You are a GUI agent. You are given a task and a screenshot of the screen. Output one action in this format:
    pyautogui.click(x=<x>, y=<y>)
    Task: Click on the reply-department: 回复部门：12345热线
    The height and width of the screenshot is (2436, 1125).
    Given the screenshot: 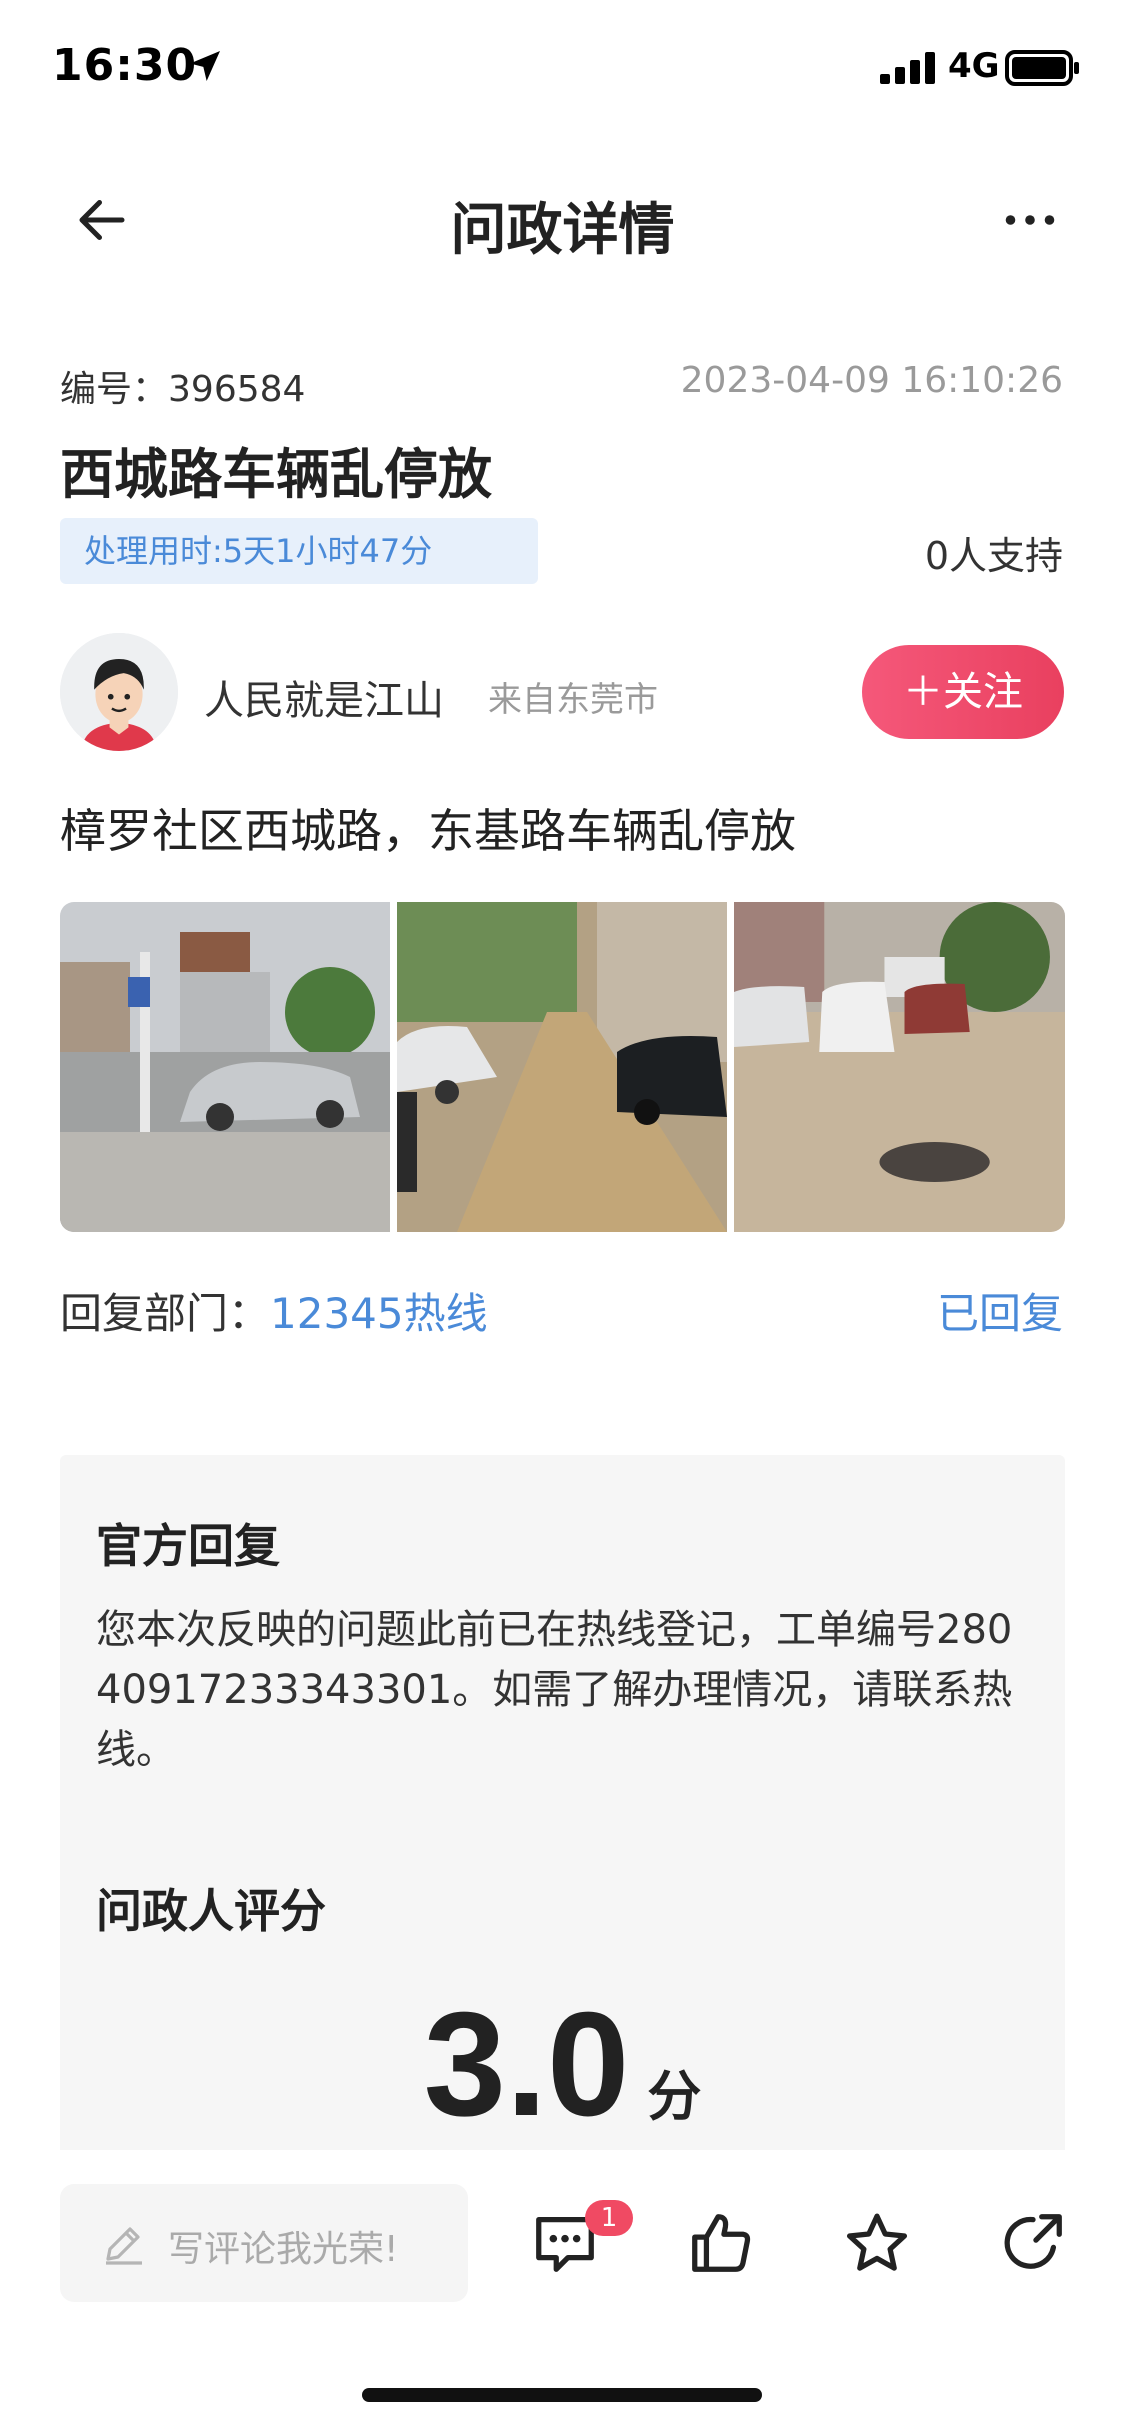 What is the action you would take?
    pyautogui.click(x=274, y=1310)
    